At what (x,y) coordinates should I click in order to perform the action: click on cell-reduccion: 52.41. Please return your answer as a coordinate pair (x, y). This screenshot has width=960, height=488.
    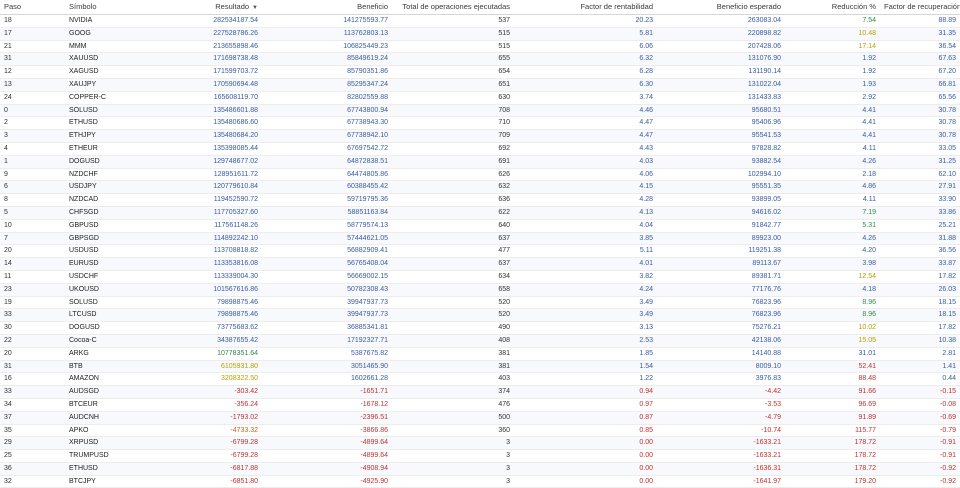
    Looking at the image, I should click on (867, 366).